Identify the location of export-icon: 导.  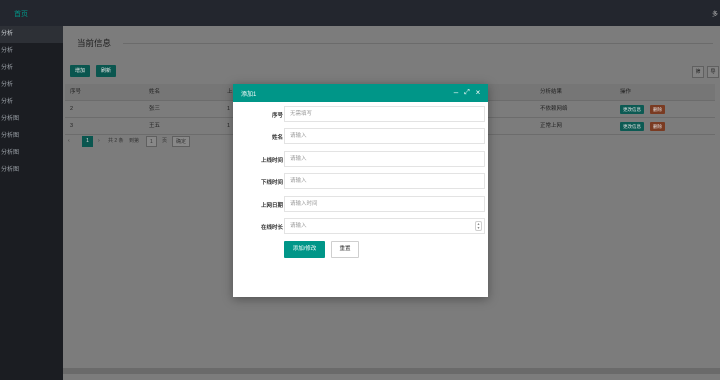
(713, 72).